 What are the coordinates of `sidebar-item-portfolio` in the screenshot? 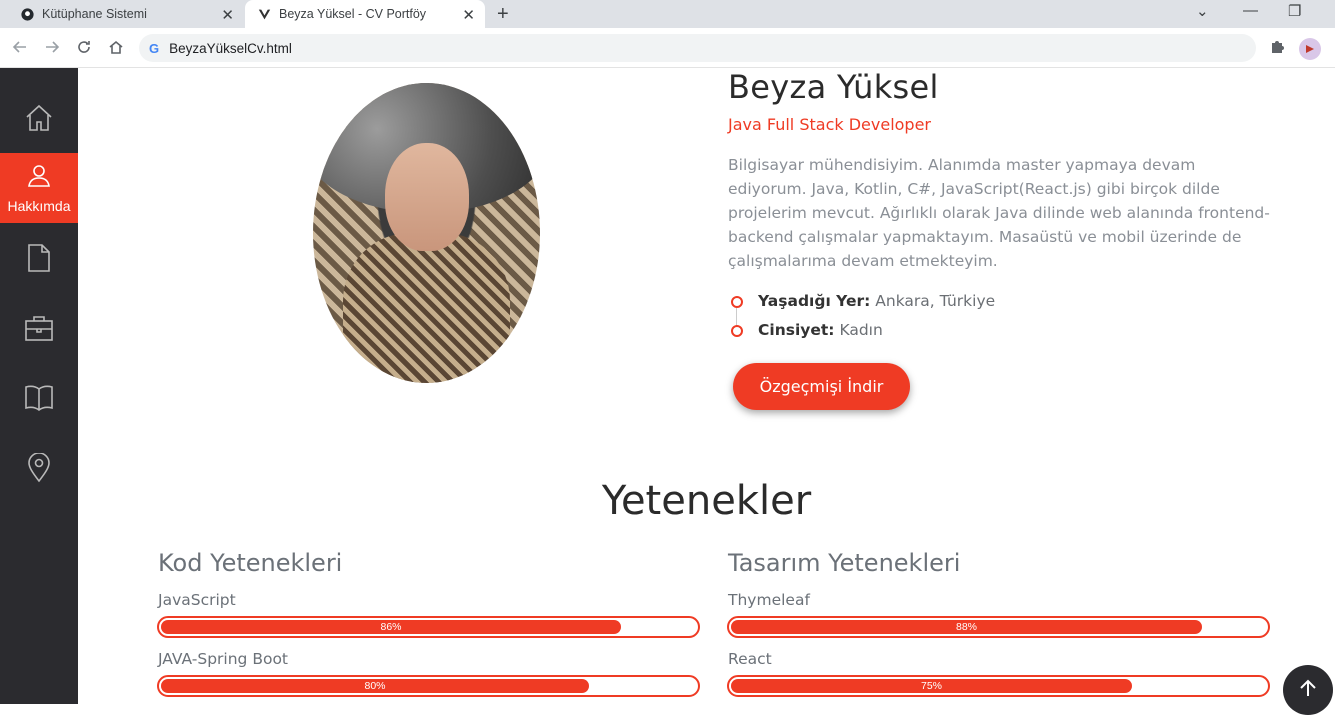 It's located at (39, 330).